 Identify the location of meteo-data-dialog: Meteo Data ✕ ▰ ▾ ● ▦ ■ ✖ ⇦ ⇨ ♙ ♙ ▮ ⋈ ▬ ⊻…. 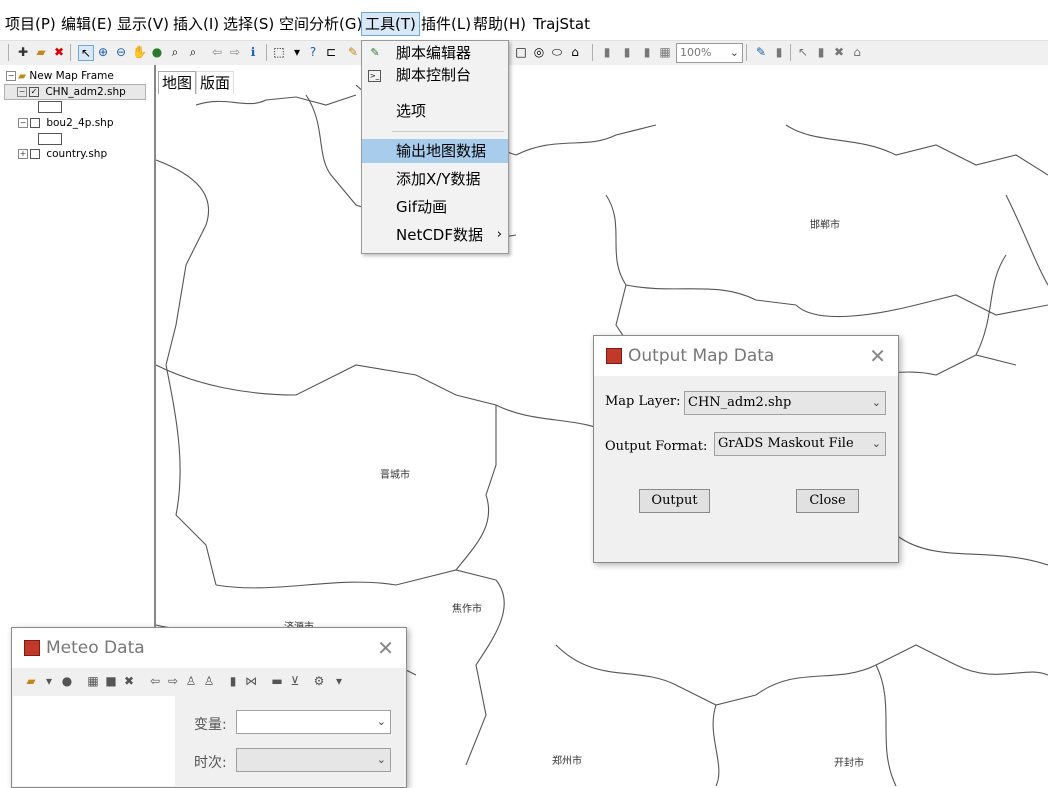
(209, 707).